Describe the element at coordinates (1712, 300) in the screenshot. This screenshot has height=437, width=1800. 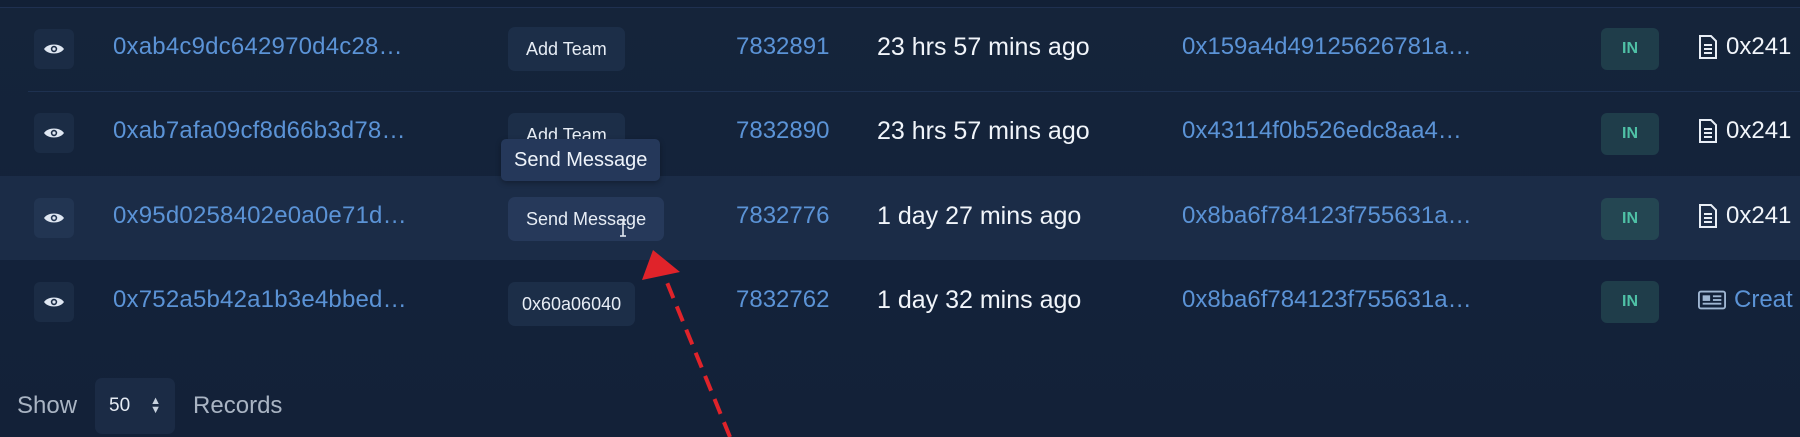
I see `contract-create-icon` at that location.